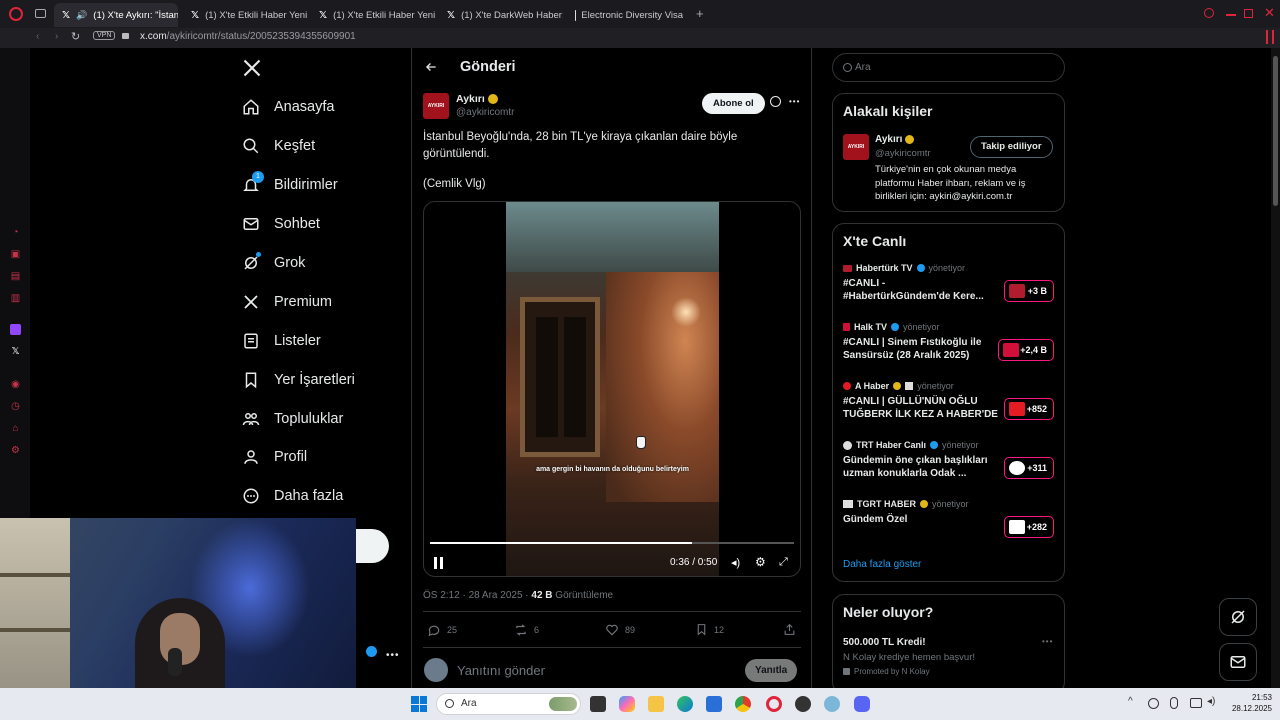  I want to click on nav-grok: Grok, so click(273, 263).